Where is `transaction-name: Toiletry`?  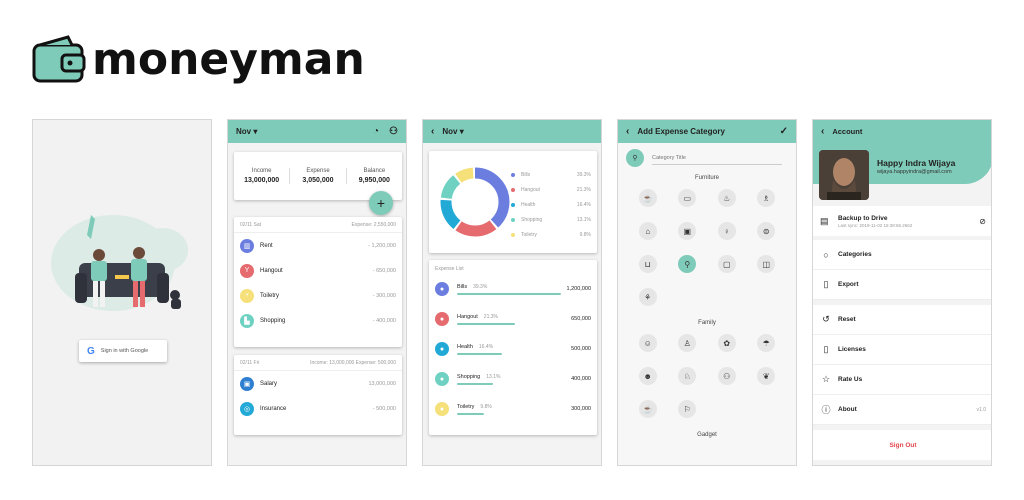 transaction-name: Toiletry is located at coordinates (270, 295).